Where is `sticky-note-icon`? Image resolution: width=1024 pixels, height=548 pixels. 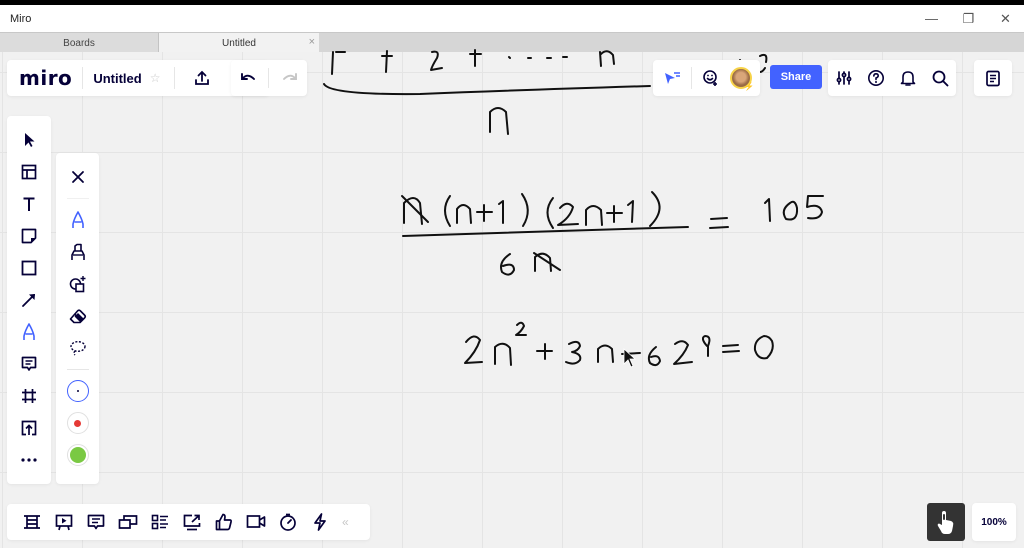
sticky-note-icon is located at coordinates (29, 236).